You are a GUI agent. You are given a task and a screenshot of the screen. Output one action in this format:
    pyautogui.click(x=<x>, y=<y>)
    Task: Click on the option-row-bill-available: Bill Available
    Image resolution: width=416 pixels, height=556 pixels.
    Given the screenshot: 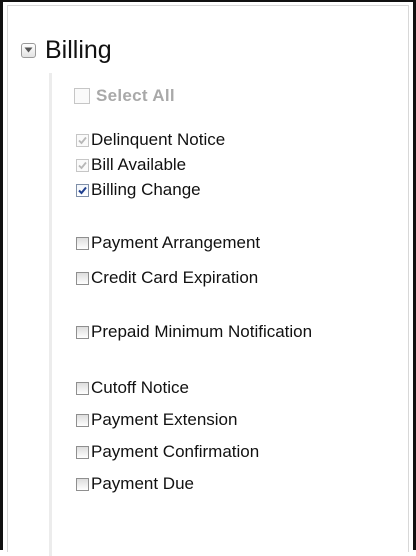 What is the action you would take?
    pyautogui.click(x=131, y=165)
    